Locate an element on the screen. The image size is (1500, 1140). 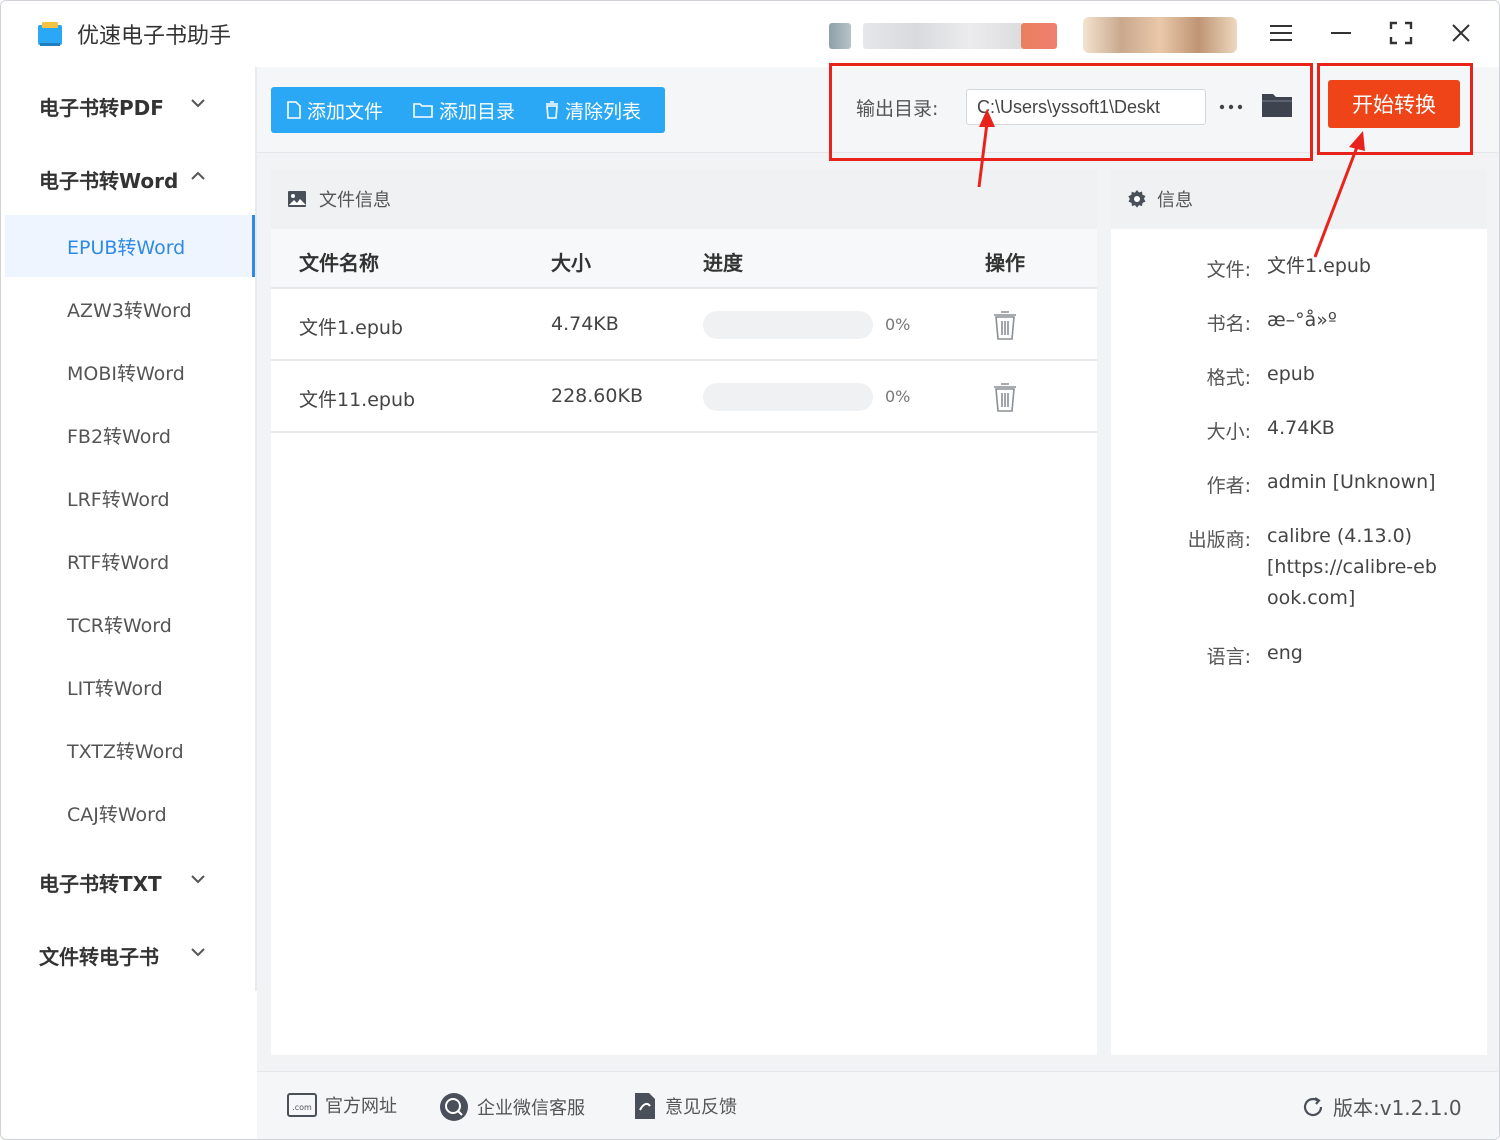
info-key-size: 大小: is located at coordinates (1228, 432).